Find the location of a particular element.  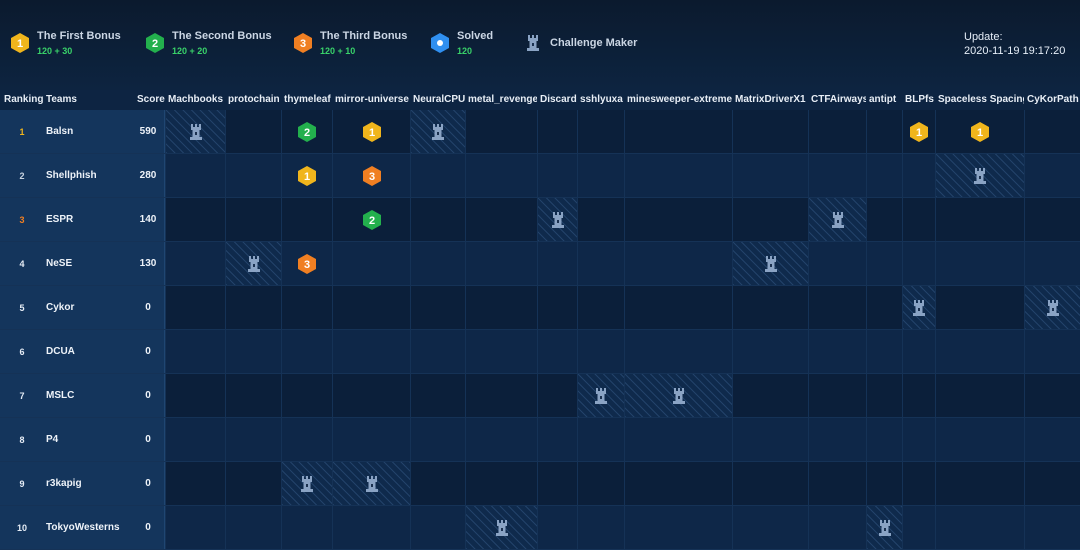

rank-cell: 7 is located at coordinates (22, 395).